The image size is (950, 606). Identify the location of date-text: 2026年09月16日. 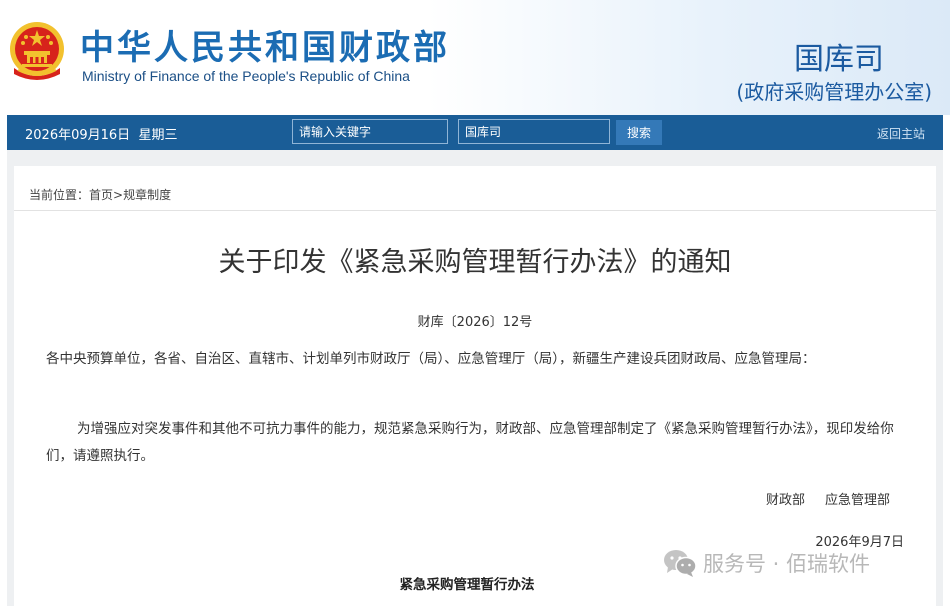
(78, 135).